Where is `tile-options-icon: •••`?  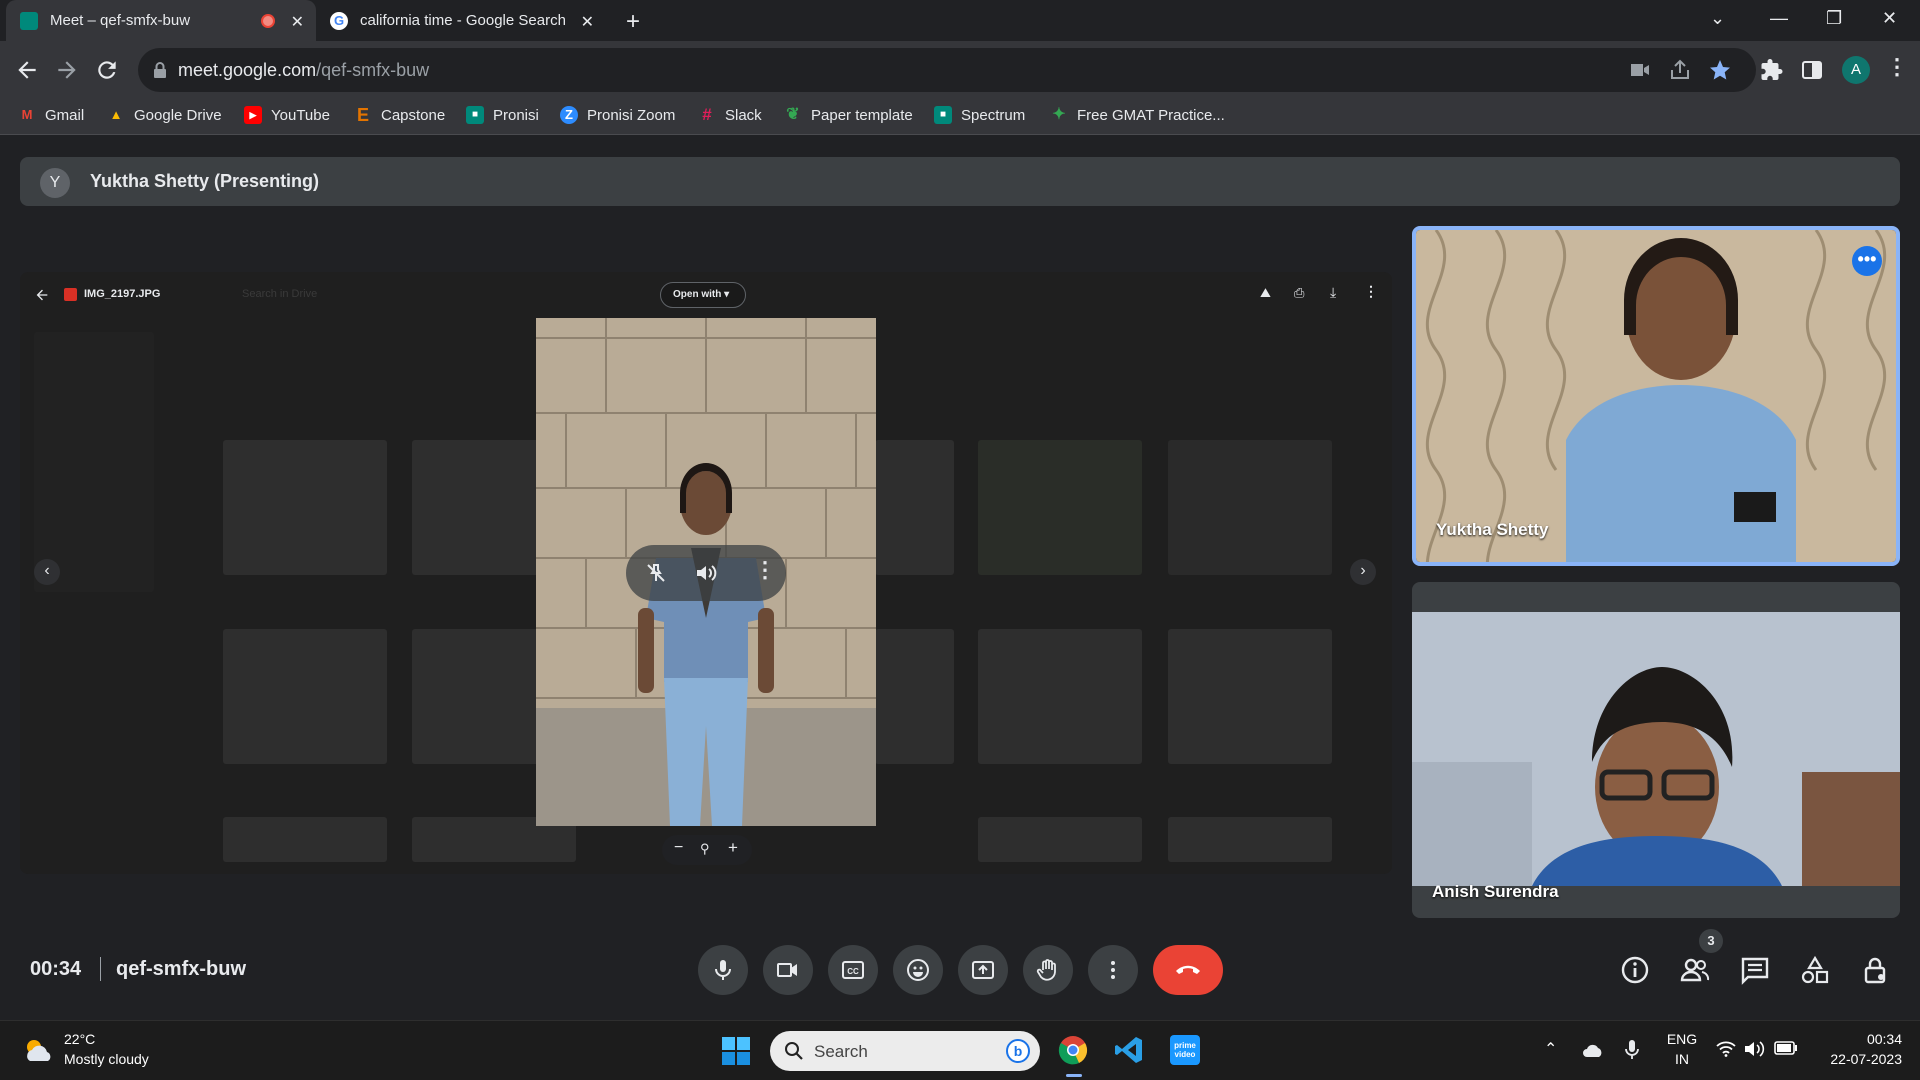 tile-options-icon: ••• is located at coordinates (1867, 261).